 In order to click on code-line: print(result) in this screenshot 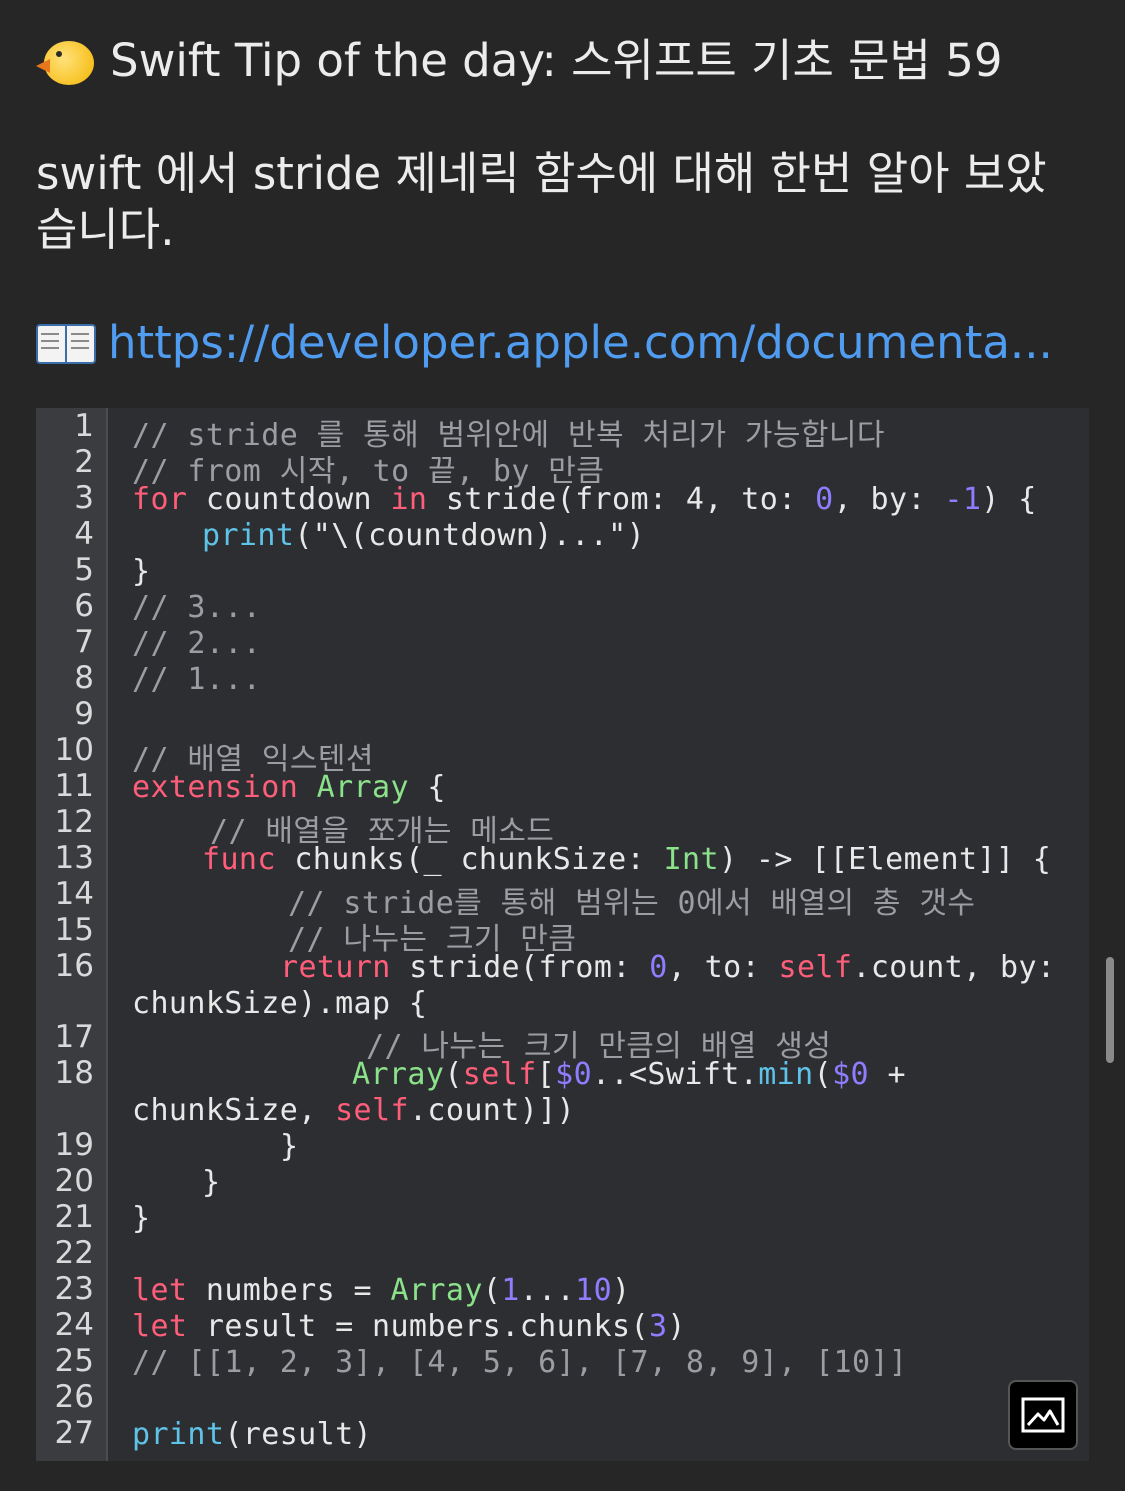, I will do `click(252, 1434)`.